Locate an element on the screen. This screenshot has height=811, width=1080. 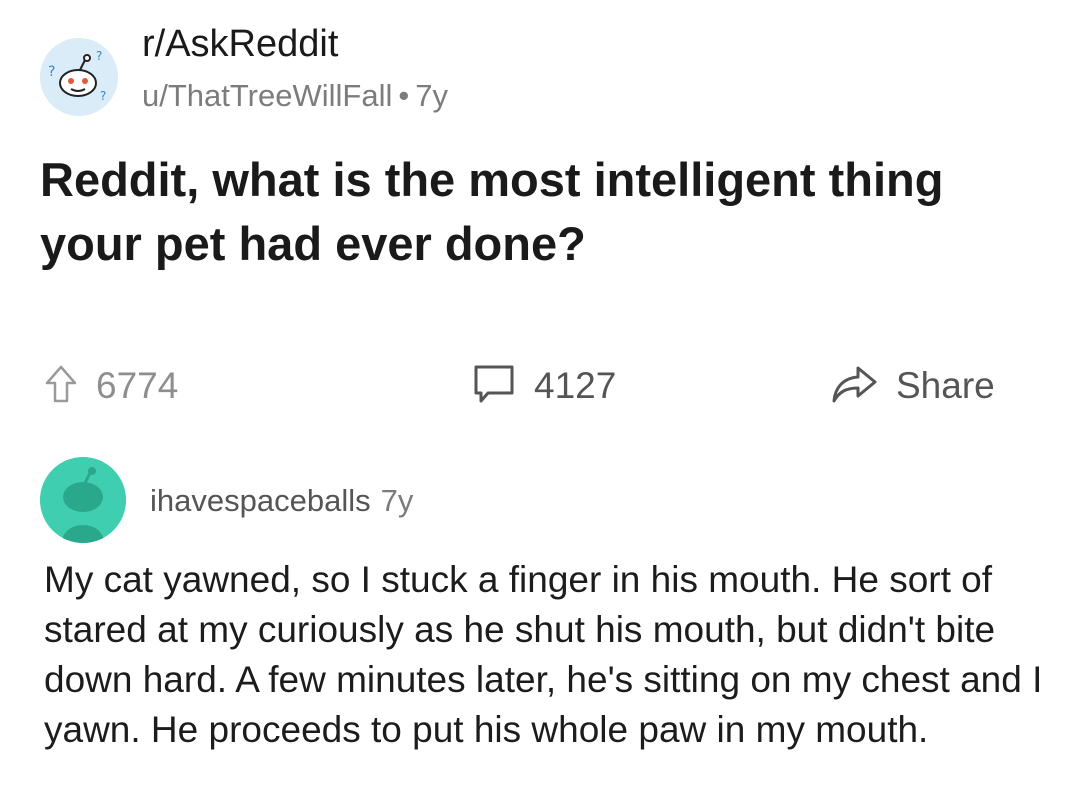
comment-age: 7y is located at coordinates (397, 500).